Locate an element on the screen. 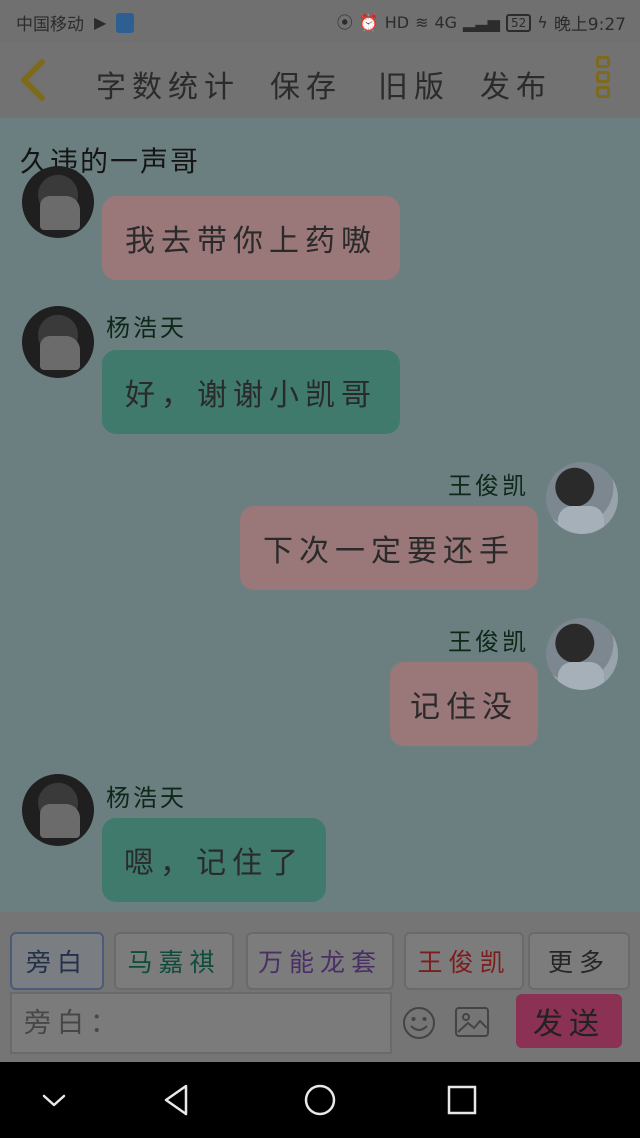  battery-indicator: 52 is located at coordinates (518, 22).